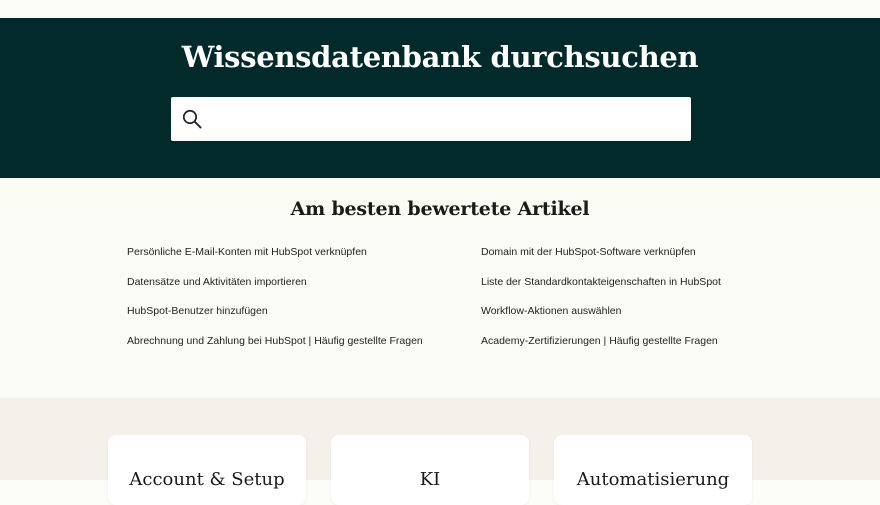 The height and width of the screenshot is (505, 880). I want to click on top-strip, so click(440, 9).